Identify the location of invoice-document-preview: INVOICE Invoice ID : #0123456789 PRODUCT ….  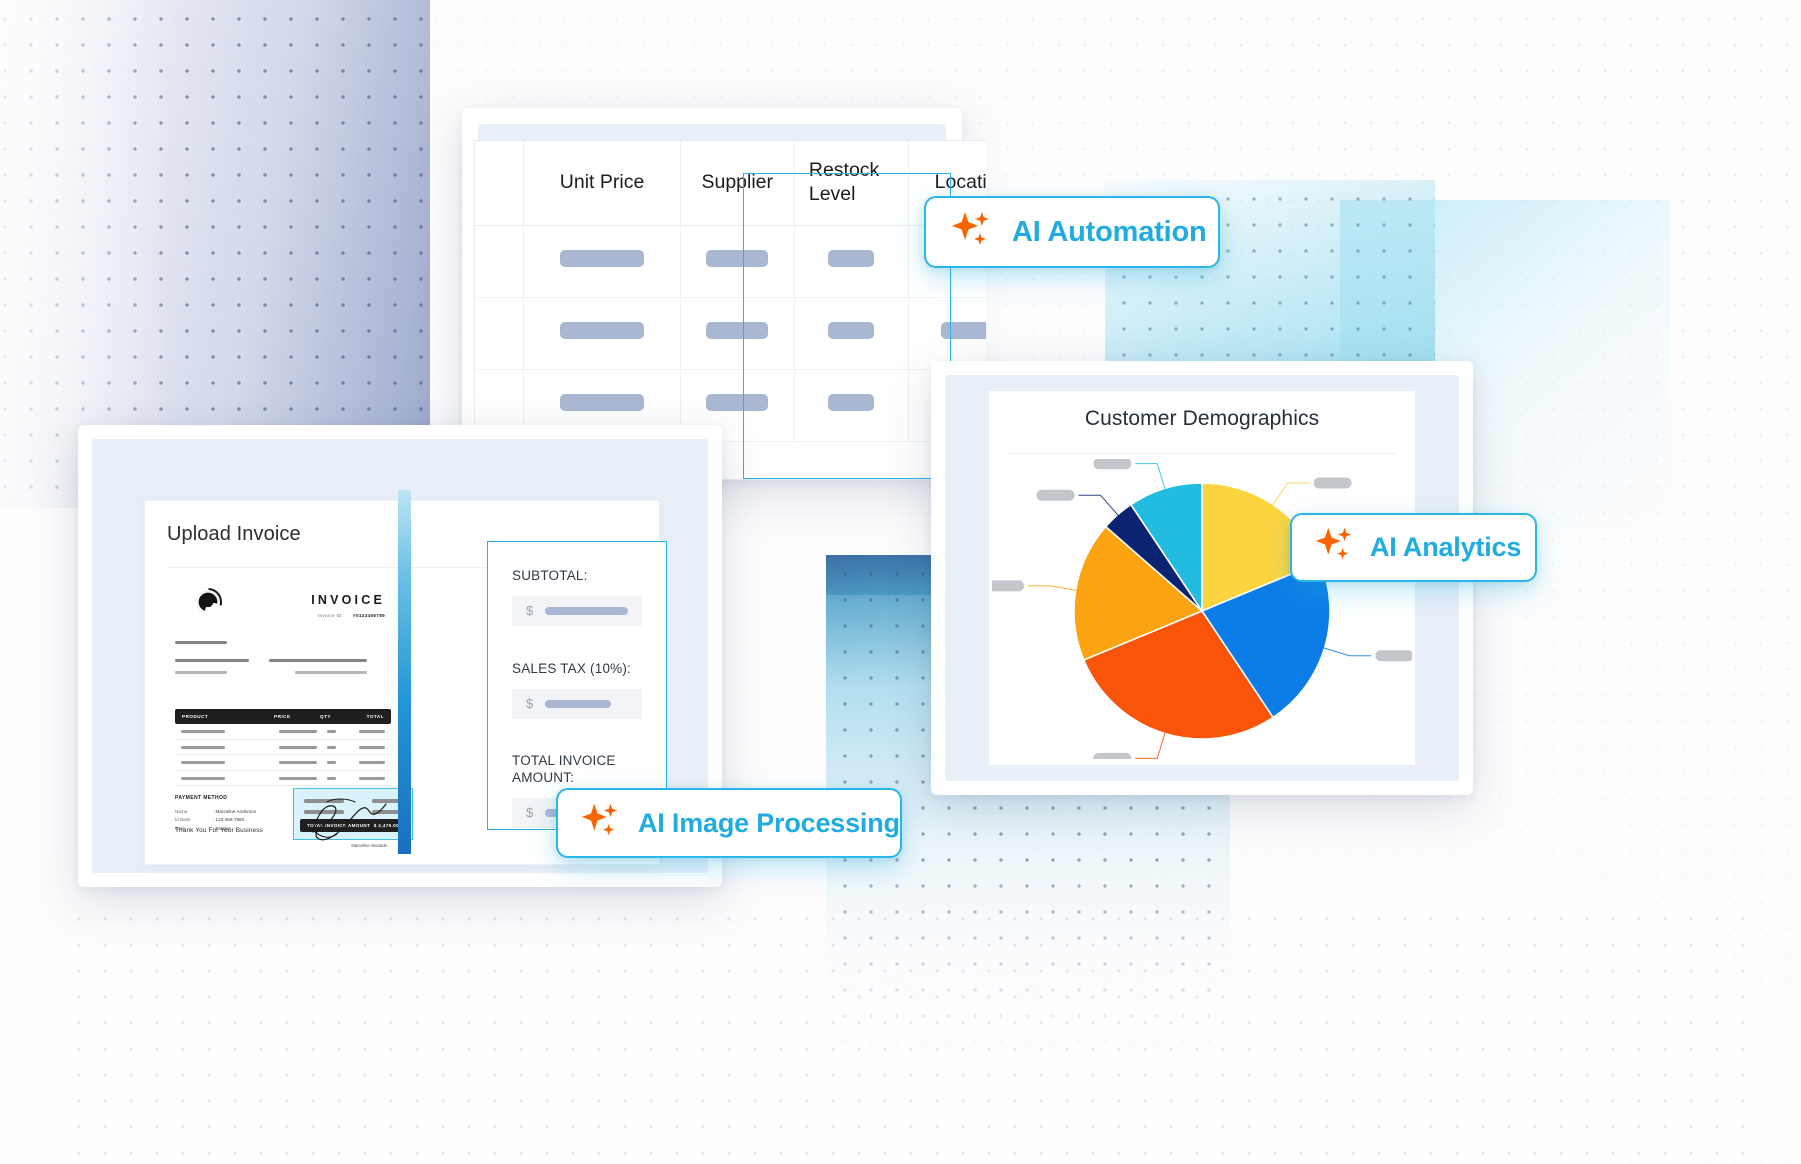
(290, 719).